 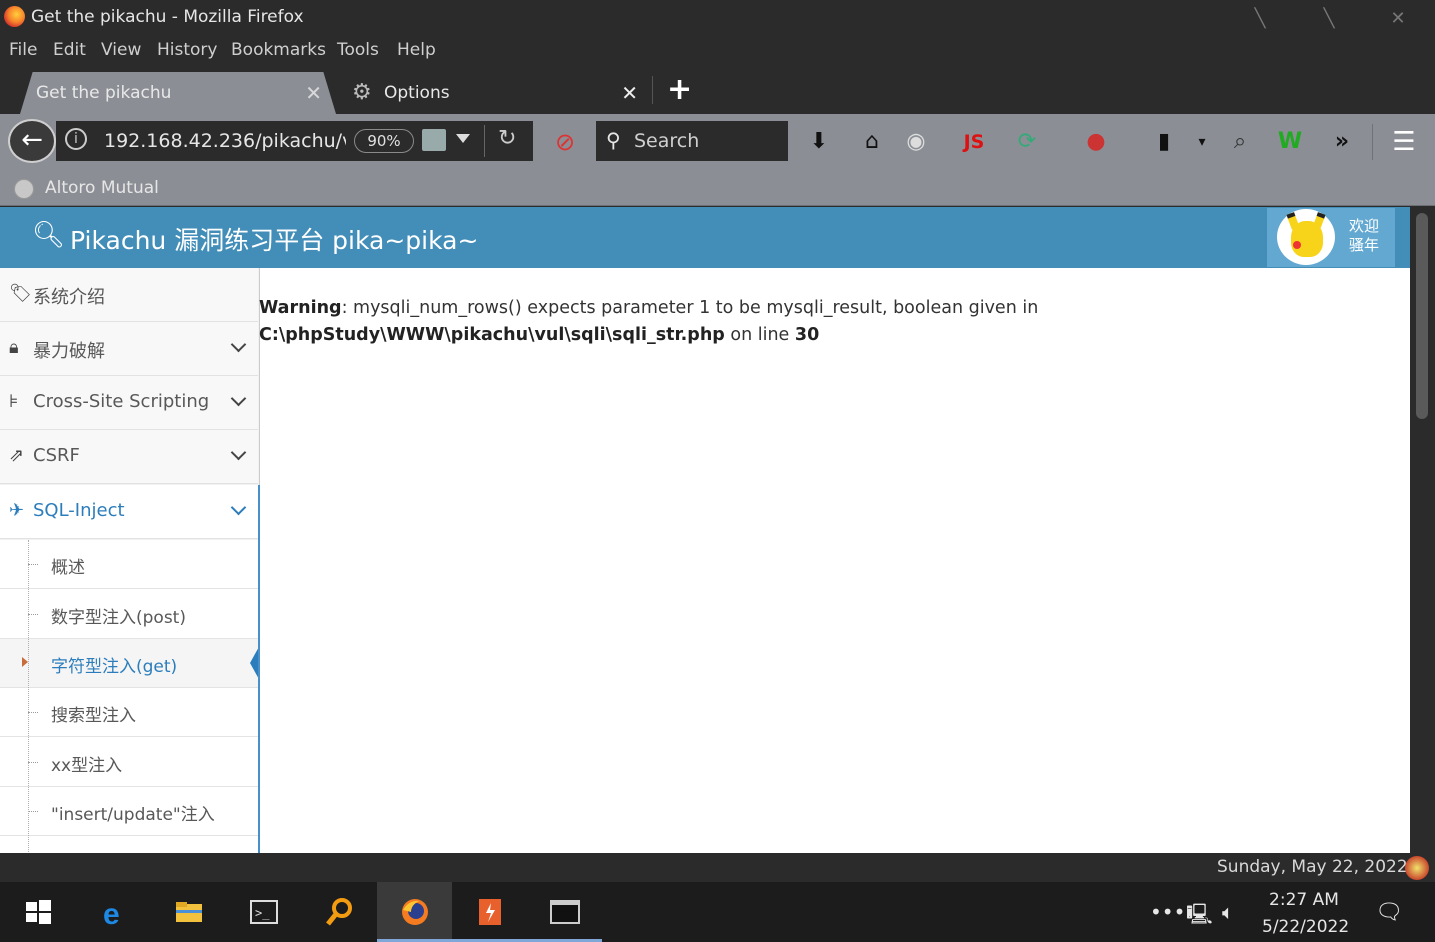 I want to click on info-icon: i, so click(x=76, y=139).